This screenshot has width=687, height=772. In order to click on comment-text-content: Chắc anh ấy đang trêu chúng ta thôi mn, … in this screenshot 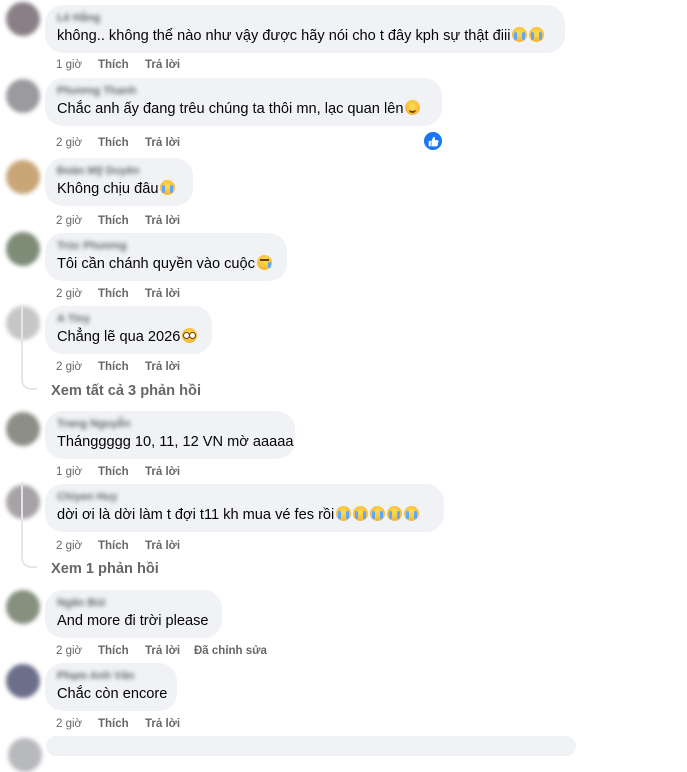, I will do `click(230, 109)`.